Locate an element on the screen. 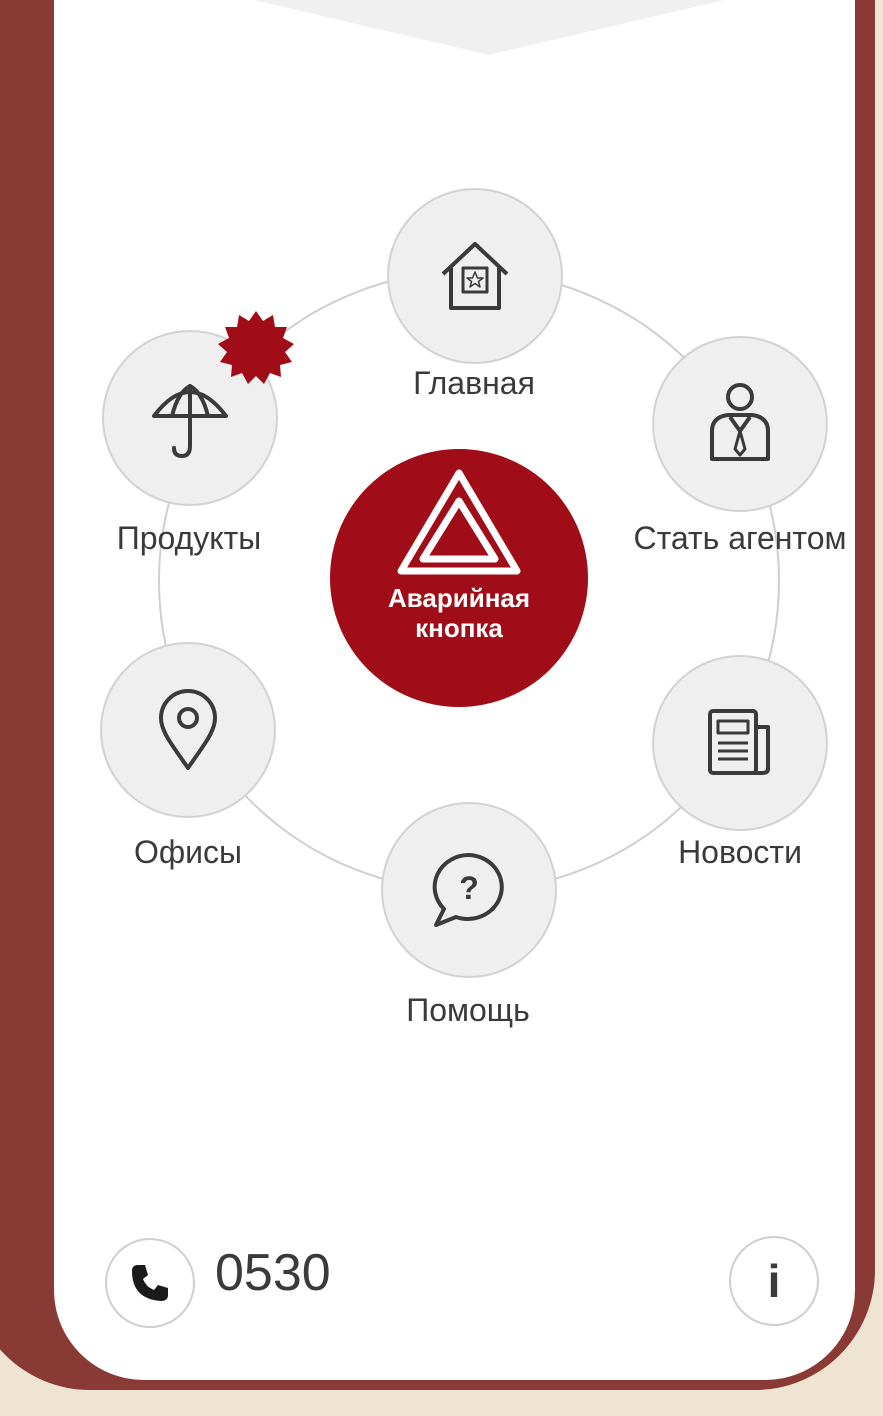  phone-icon is located at coordinates (150, 1283).